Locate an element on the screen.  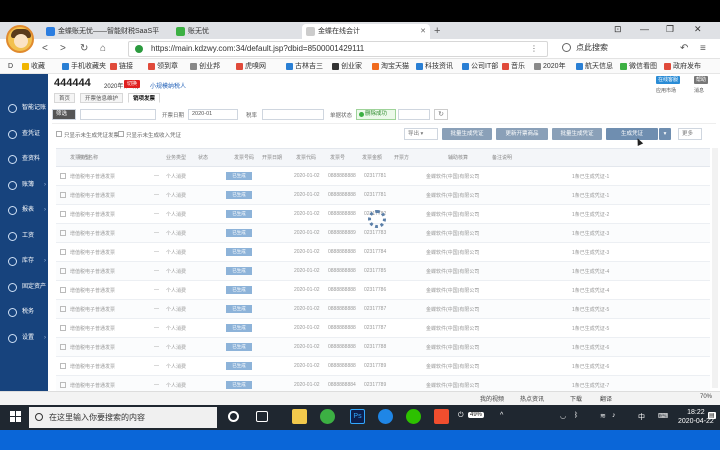
batch-voucher-button-2: 批量生成凭证 is located at coordinates (577, 134).